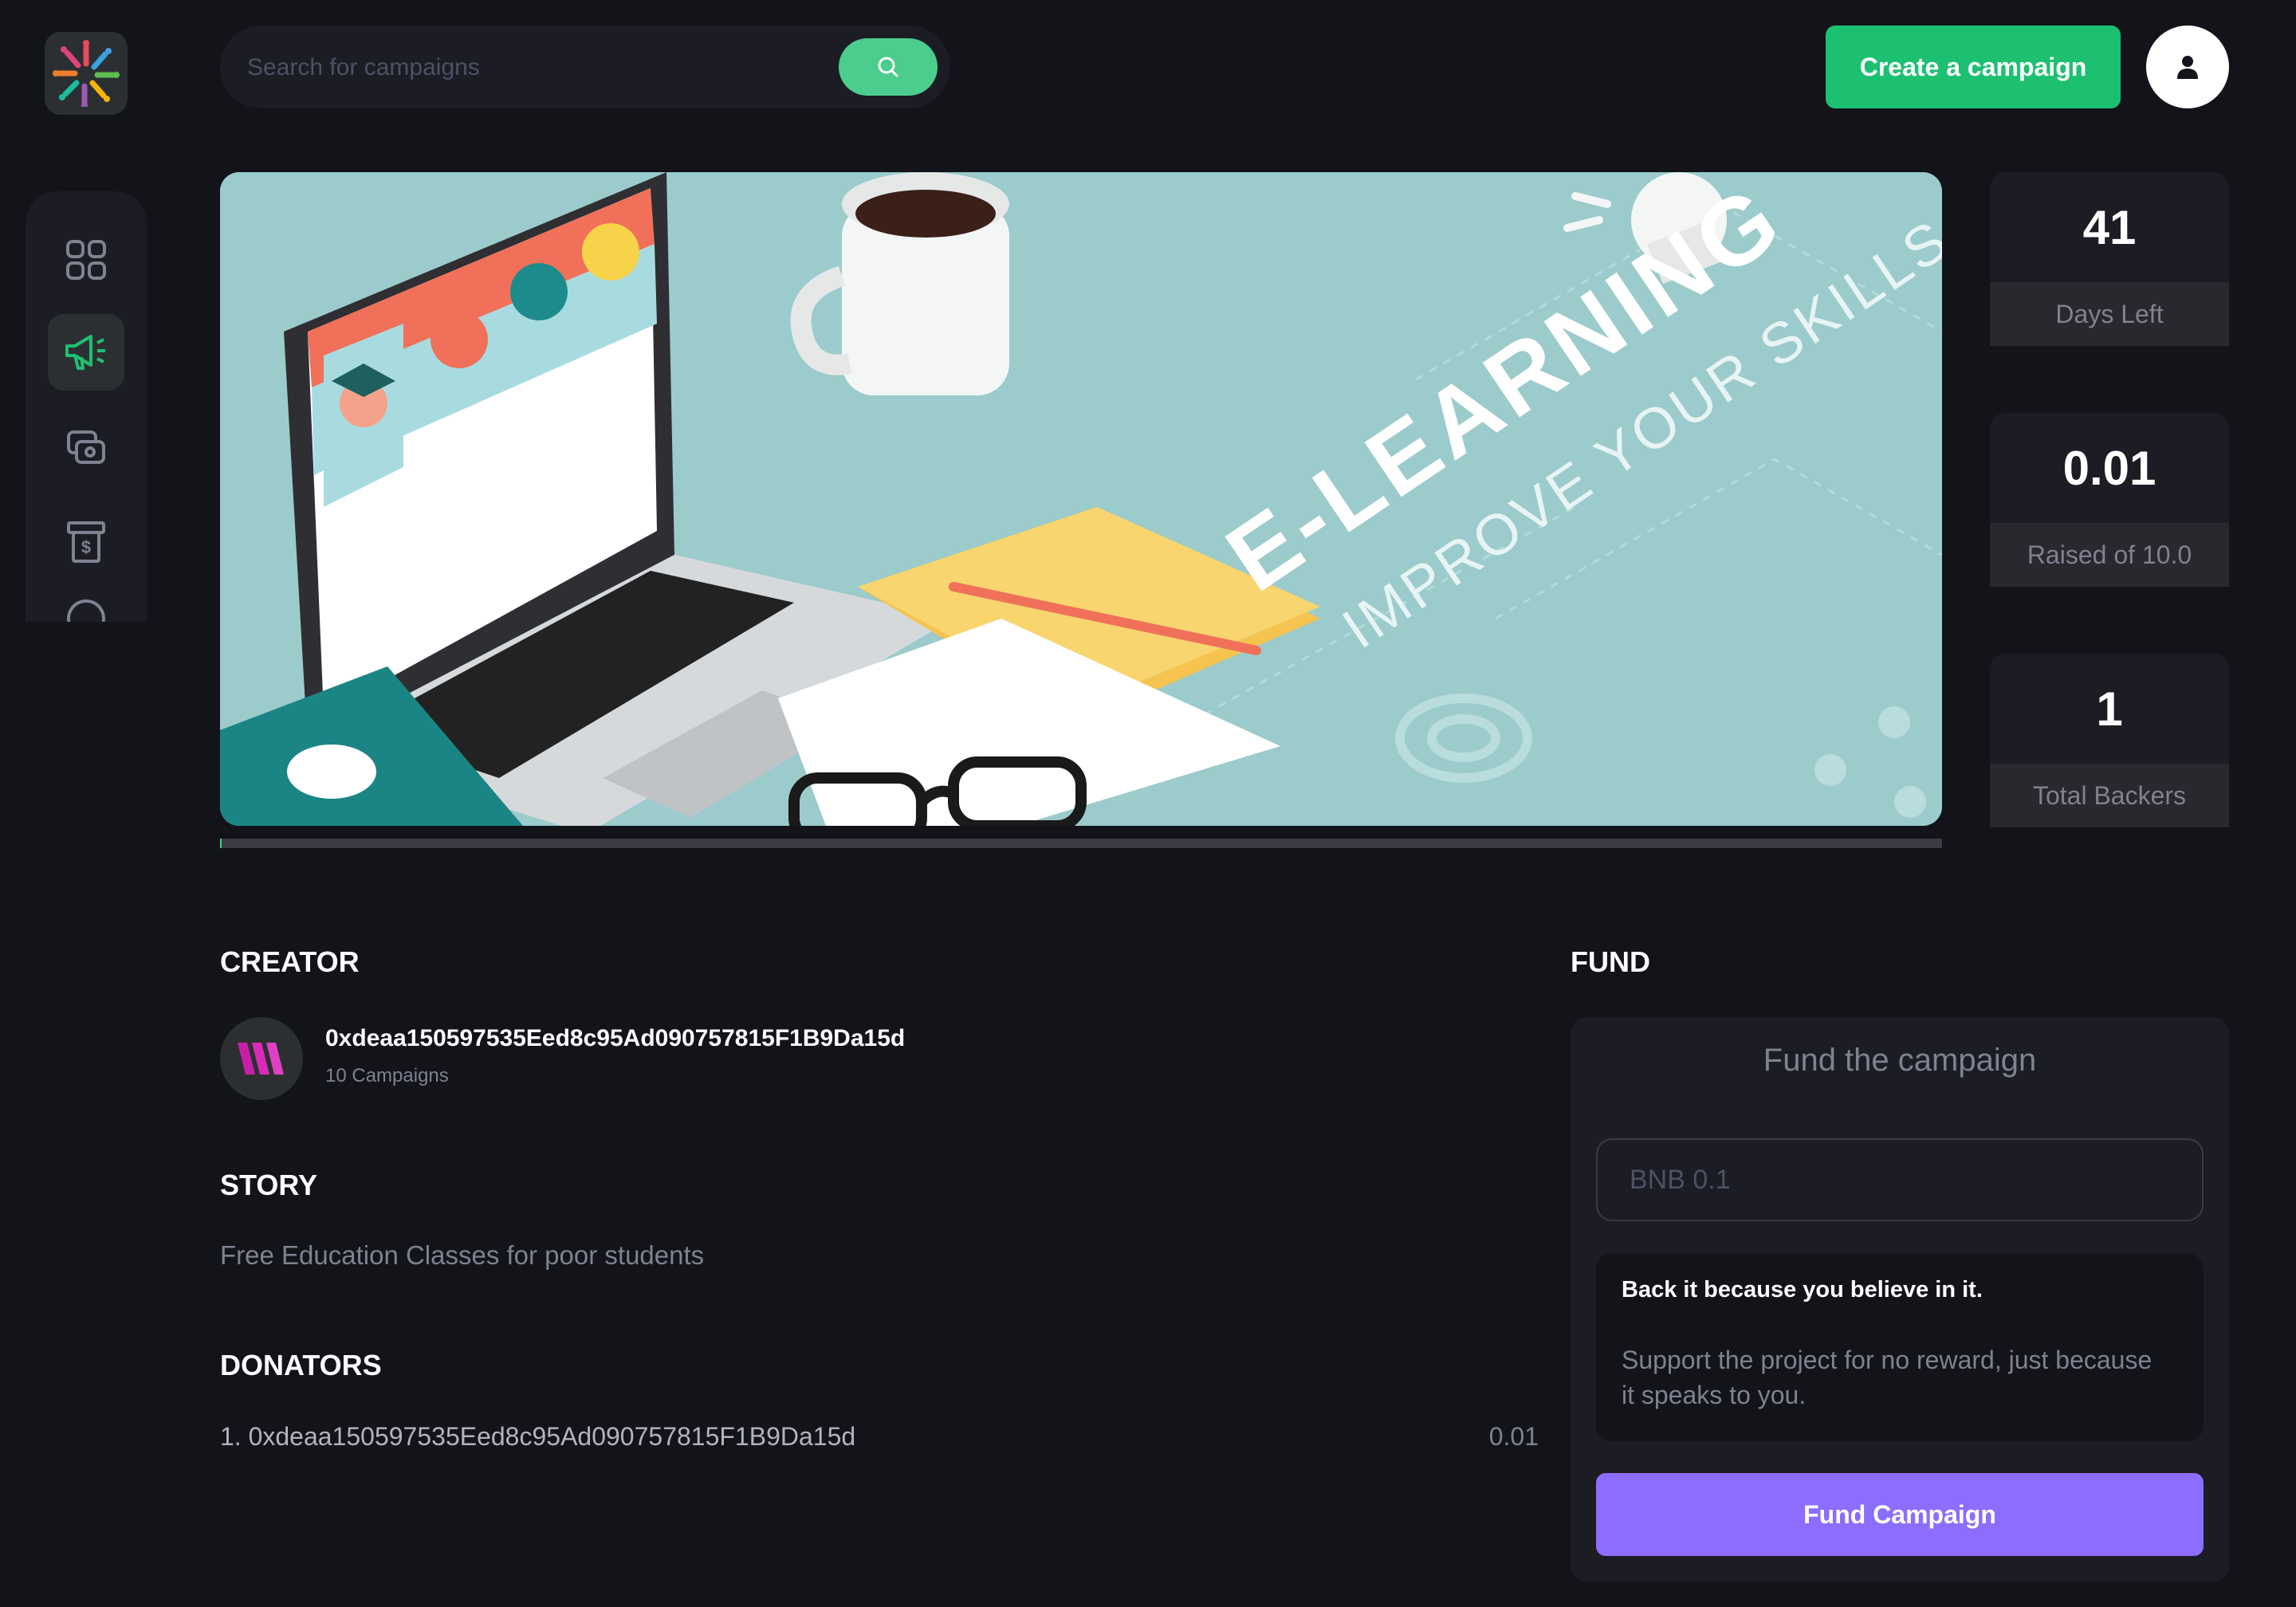 This screenshot has width=2296, height=1607. I want to click on stat-backers: 1 Total Backers, so click(2109, 740).